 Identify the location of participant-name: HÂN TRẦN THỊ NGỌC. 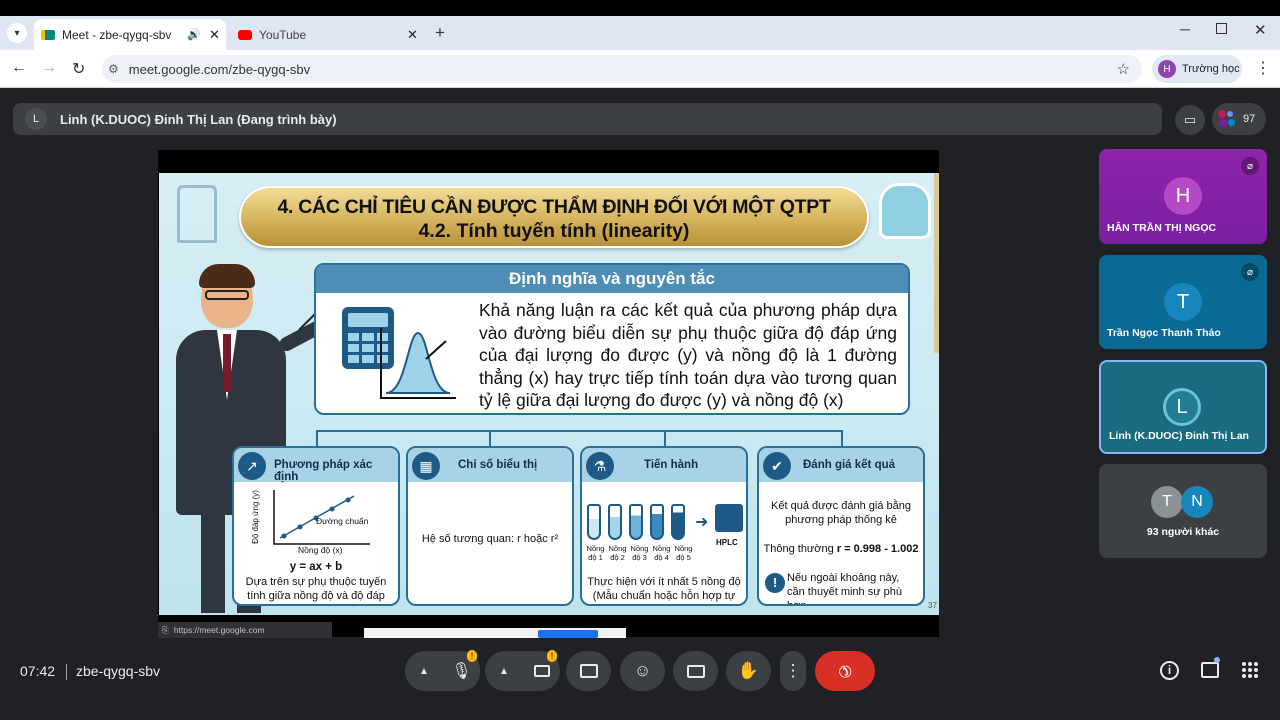
(1162, 228).